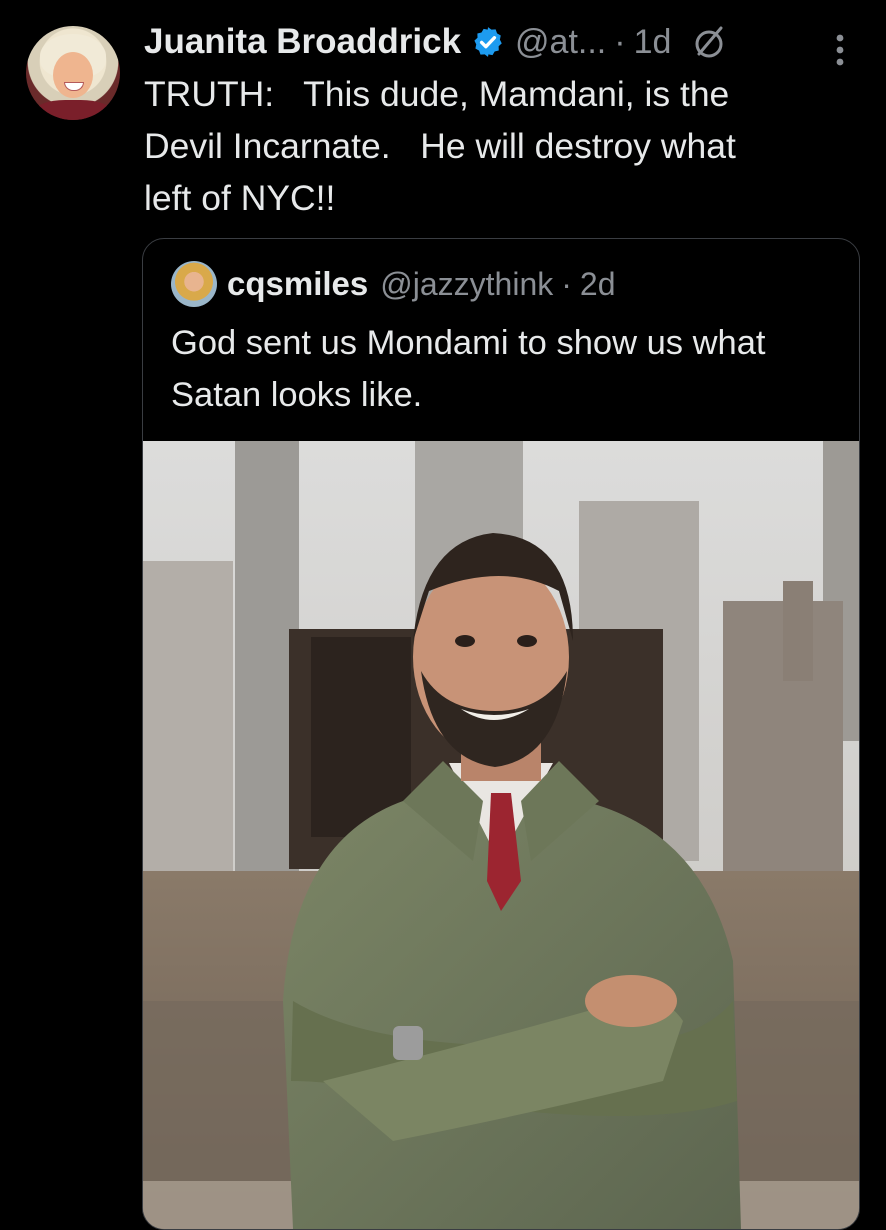 The height and width of the screenshot is (1230, 886). What do you see at coordinates (194, 284) in the screenshot?
I see `quoted-author-avatar` at bounding box center [194, 284].